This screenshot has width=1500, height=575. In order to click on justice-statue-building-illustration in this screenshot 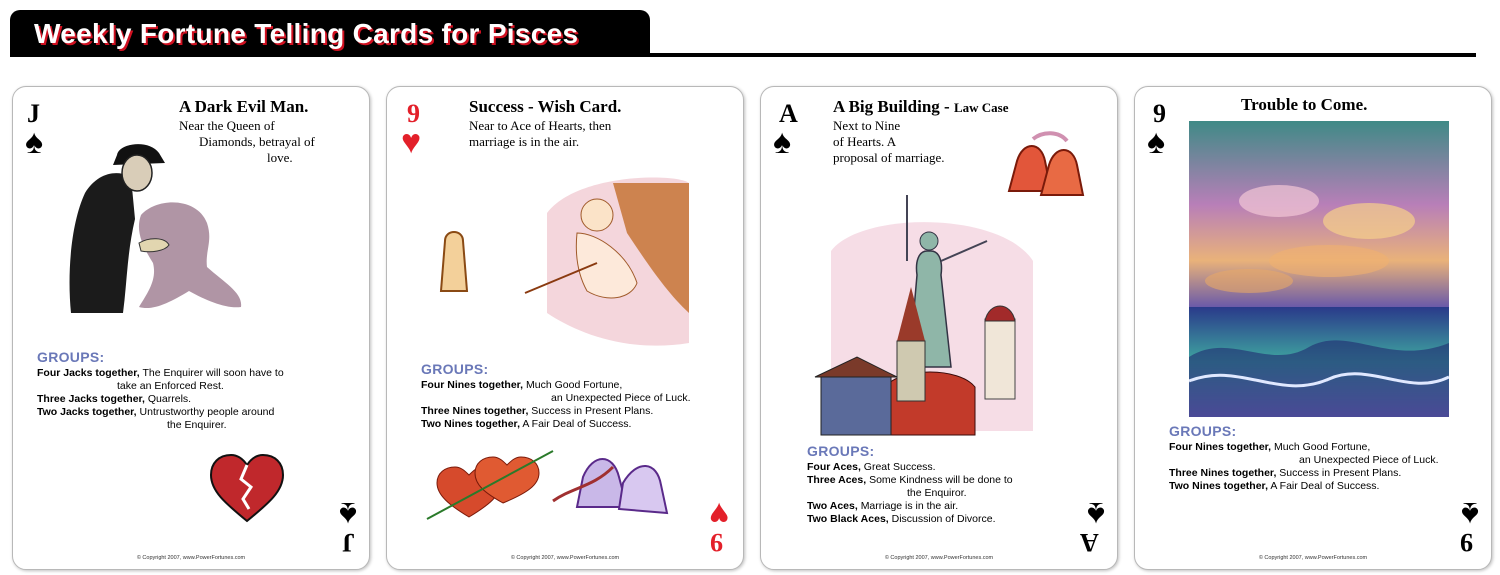, I will do `click(923, 315)`.